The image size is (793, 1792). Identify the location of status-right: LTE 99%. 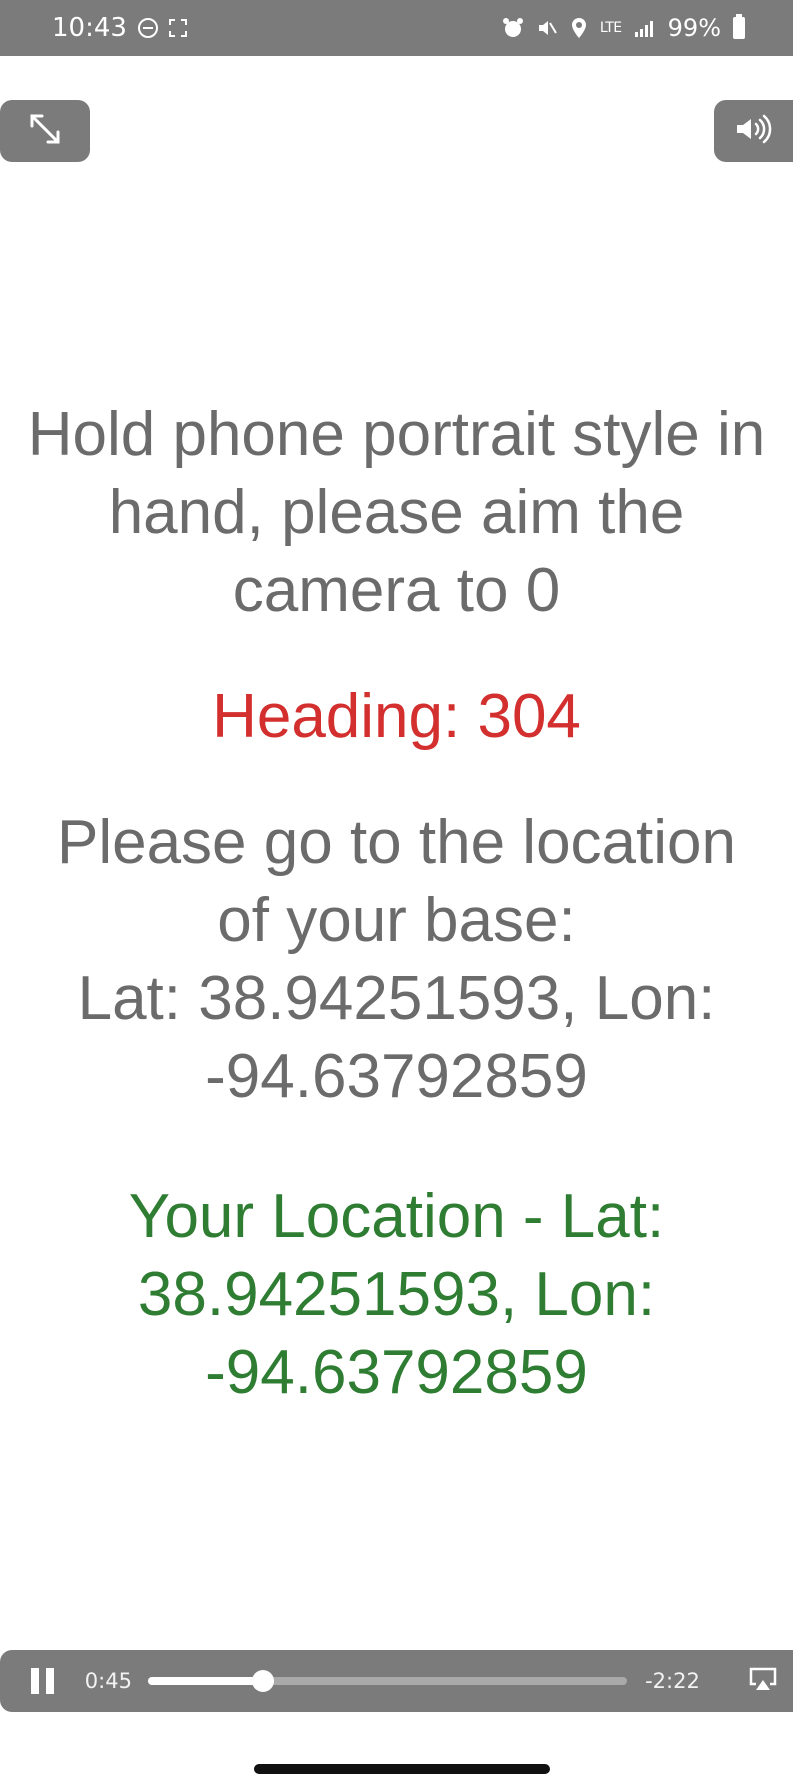
(623, 28).